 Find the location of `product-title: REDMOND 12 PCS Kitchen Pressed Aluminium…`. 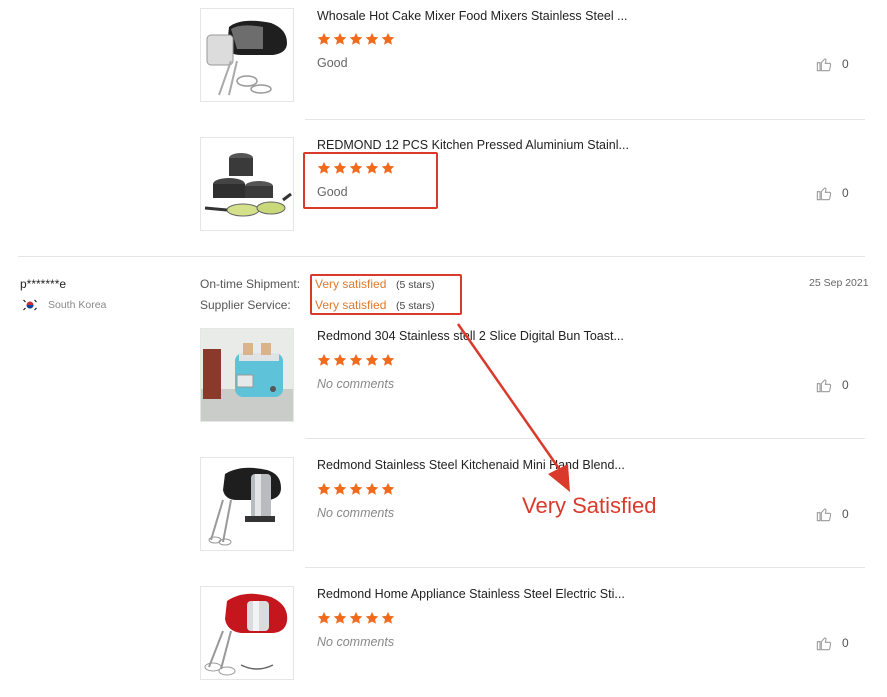

product-title: REDMOND 12 PCS Kitchen Pressed Aluminium… is located at coordinates (473, 145).